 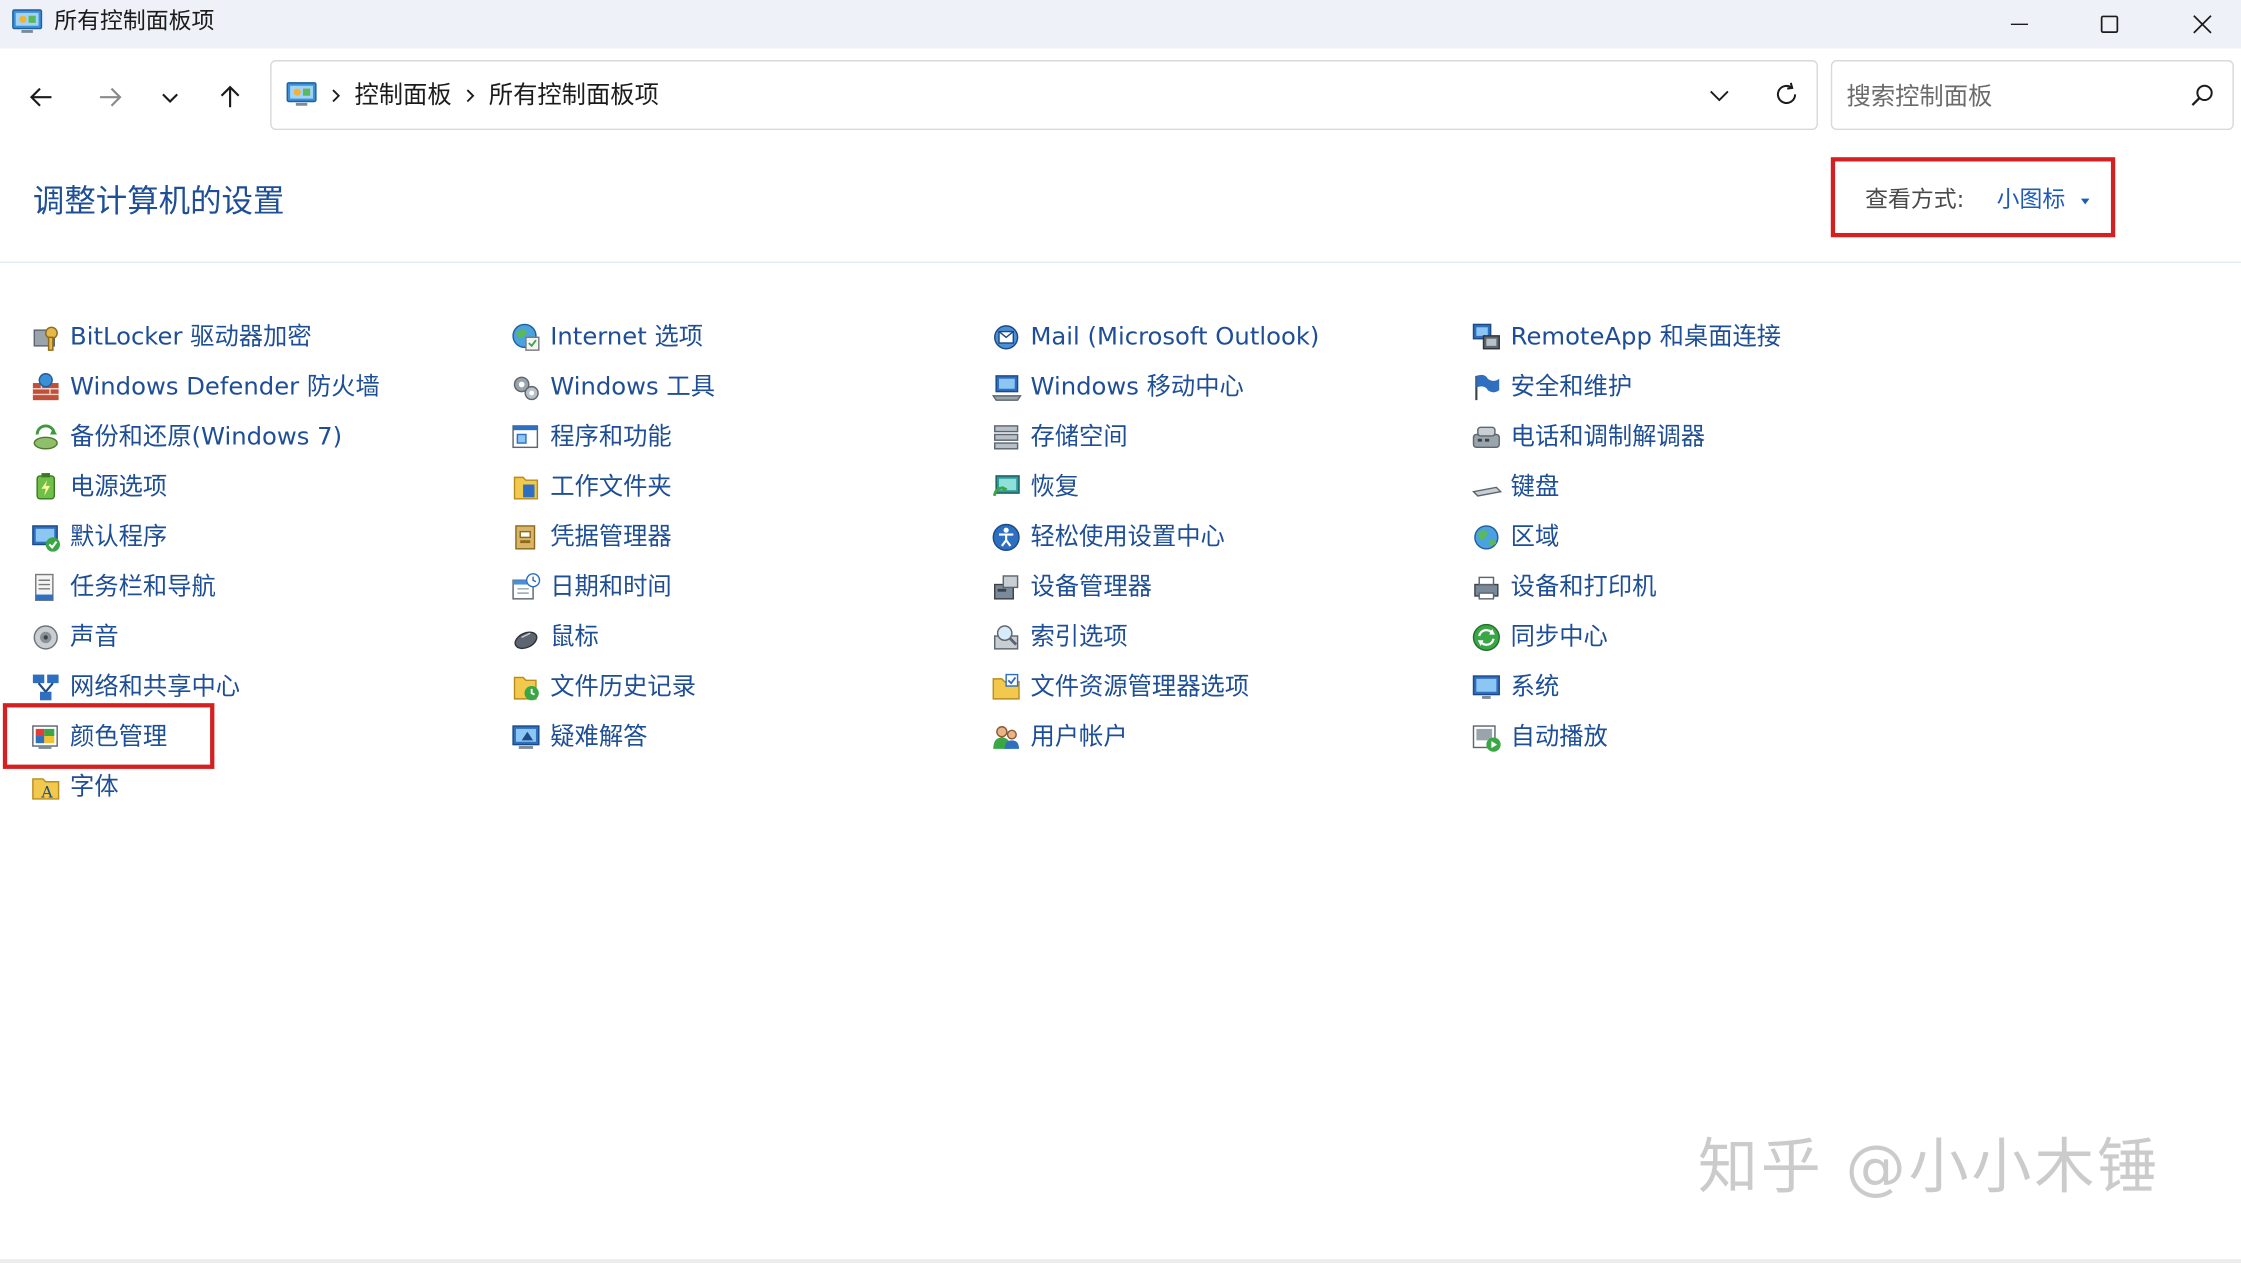 I want to click on refresh-icon, so click(x=1786, y=94).